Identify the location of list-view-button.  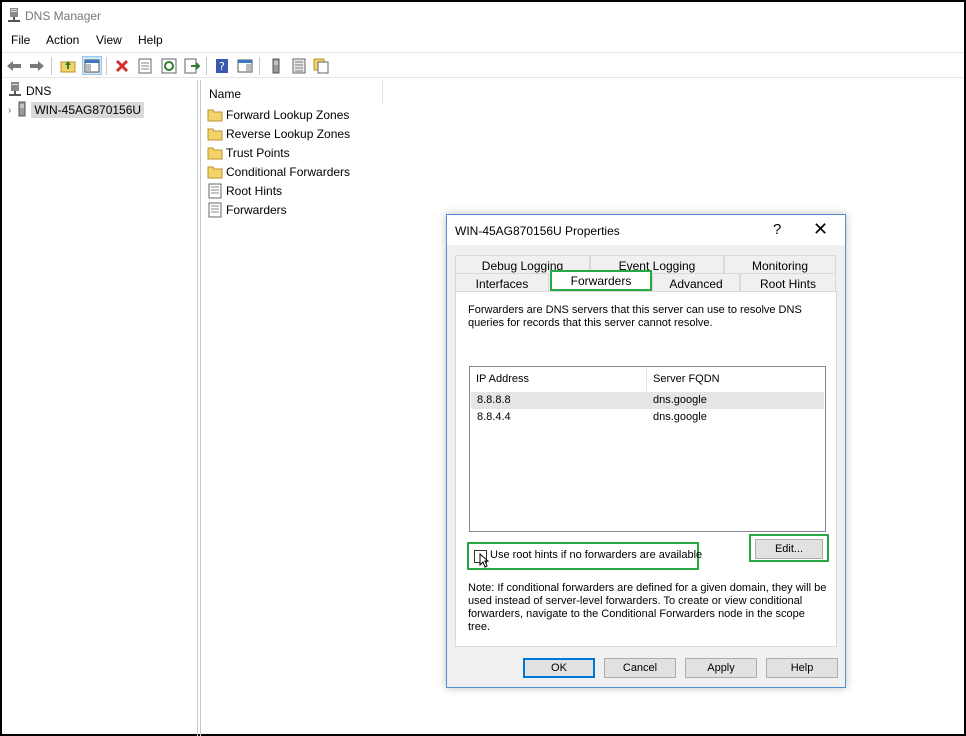
(299, 65).